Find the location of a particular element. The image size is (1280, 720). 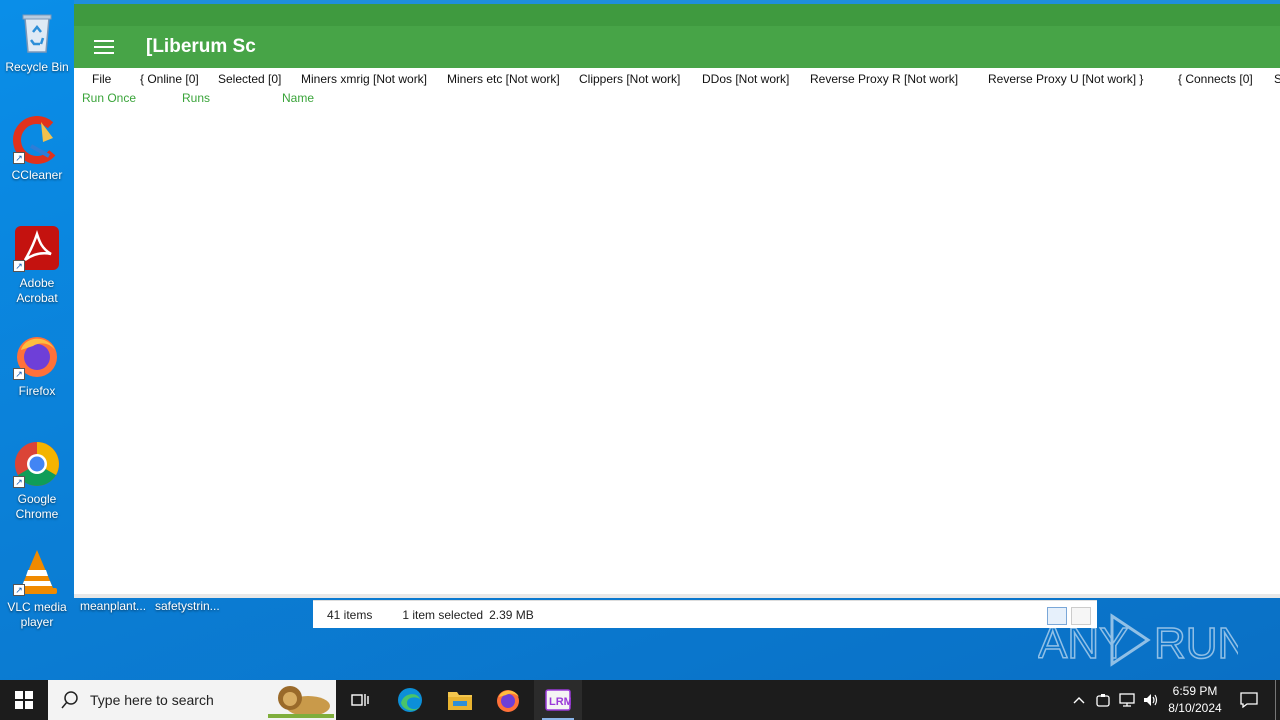

taskbar-file-explorer is located at coordinates (460, 700).